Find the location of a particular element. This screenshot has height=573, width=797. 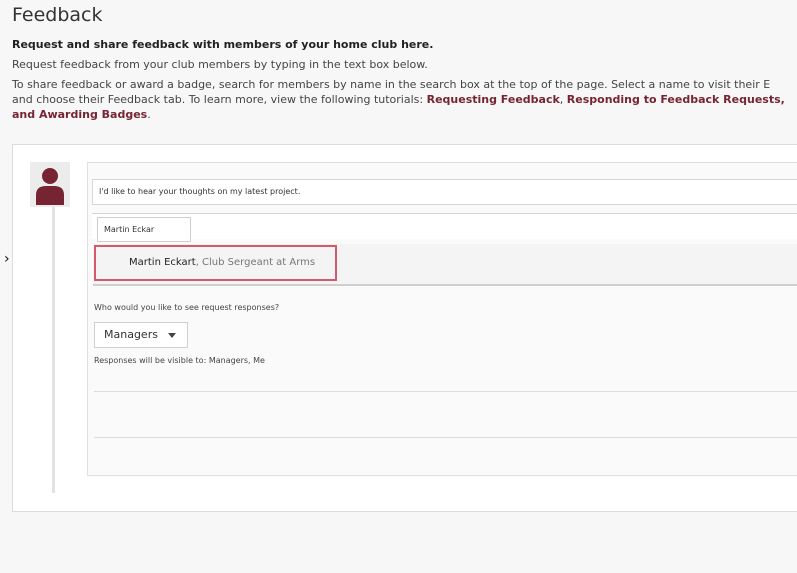

visibility-select: Managers is located at coordinates (141, 335).